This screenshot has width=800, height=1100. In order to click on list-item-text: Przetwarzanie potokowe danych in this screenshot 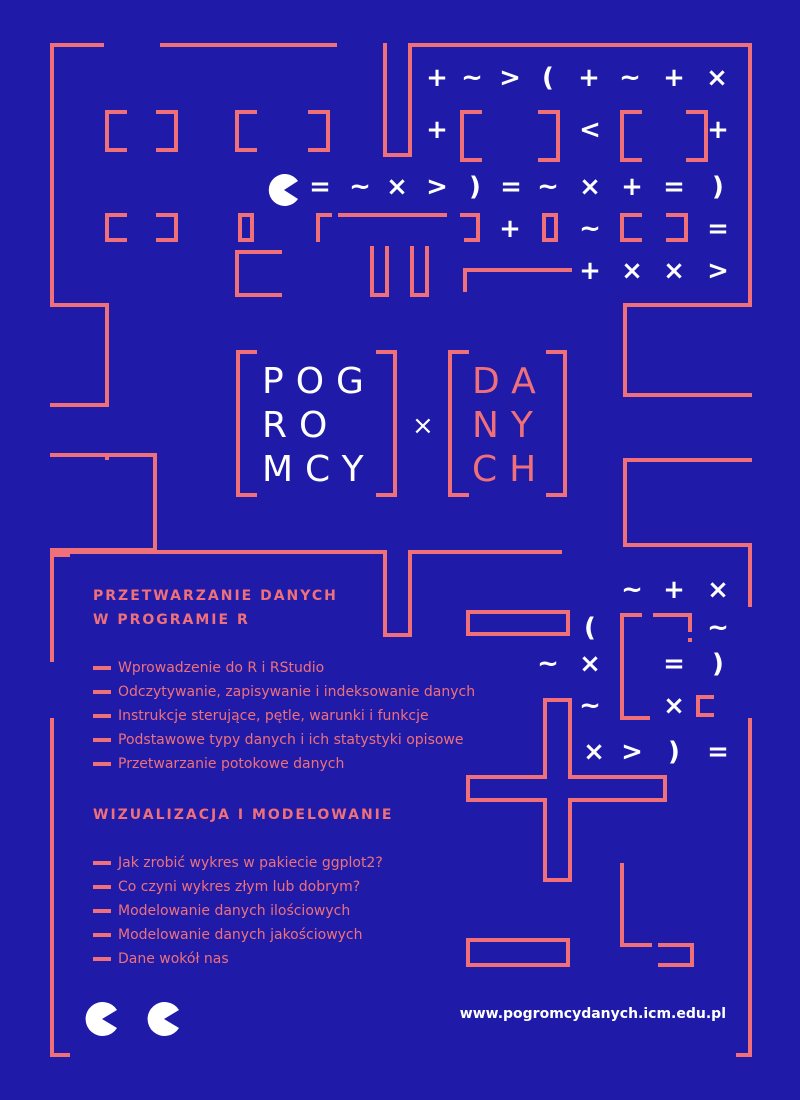, I will do `click(231, 764)`.